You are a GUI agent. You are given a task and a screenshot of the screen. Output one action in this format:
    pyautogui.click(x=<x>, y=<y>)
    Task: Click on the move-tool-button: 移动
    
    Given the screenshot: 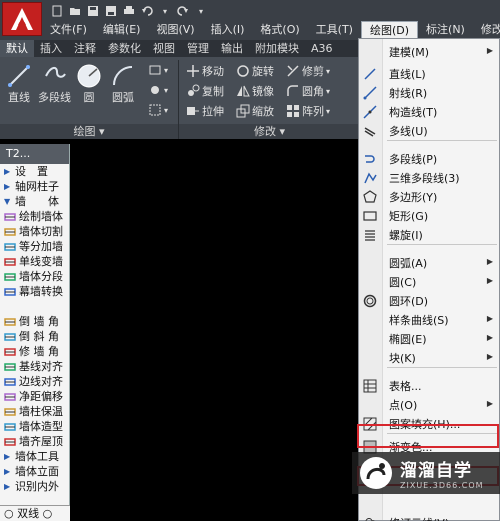 What is the action you would take?
    pyautogui.click(x=205, y=71)
    